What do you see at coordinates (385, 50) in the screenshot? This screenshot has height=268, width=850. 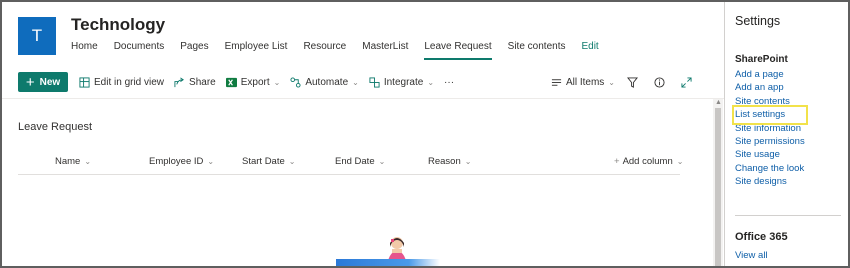 I see `nav-masterlist: MasterList` at bounding box center [385, 50].